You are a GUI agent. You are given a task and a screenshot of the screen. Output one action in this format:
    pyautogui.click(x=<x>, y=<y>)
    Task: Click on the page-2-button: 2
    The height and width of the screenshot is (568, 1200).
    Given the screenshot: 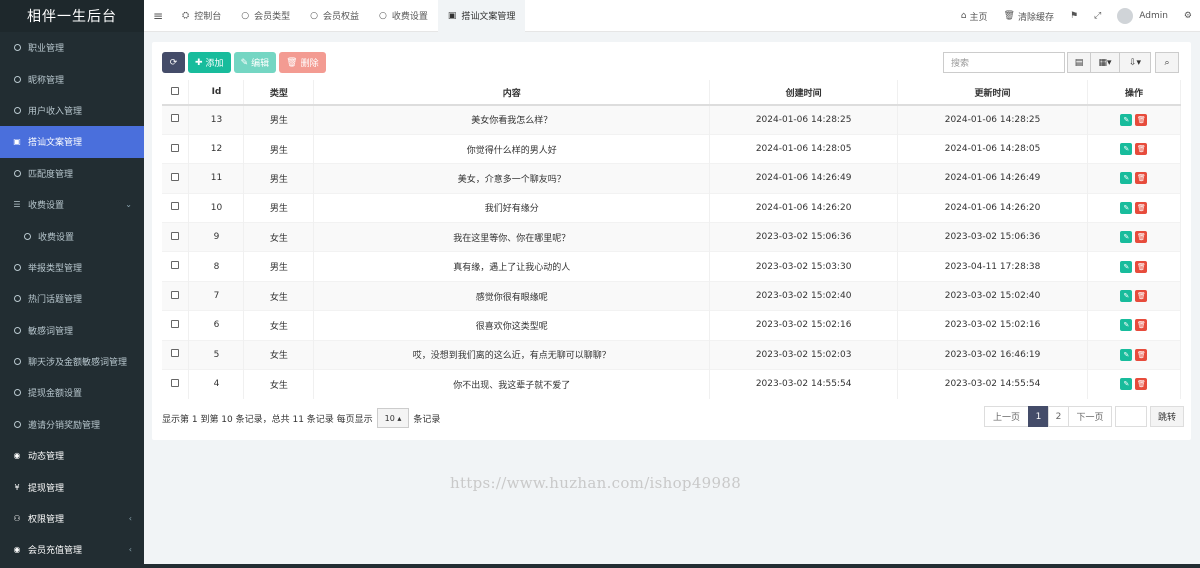 What is the action you would take?
    pyautogui.click(x=1058, y=416)
    